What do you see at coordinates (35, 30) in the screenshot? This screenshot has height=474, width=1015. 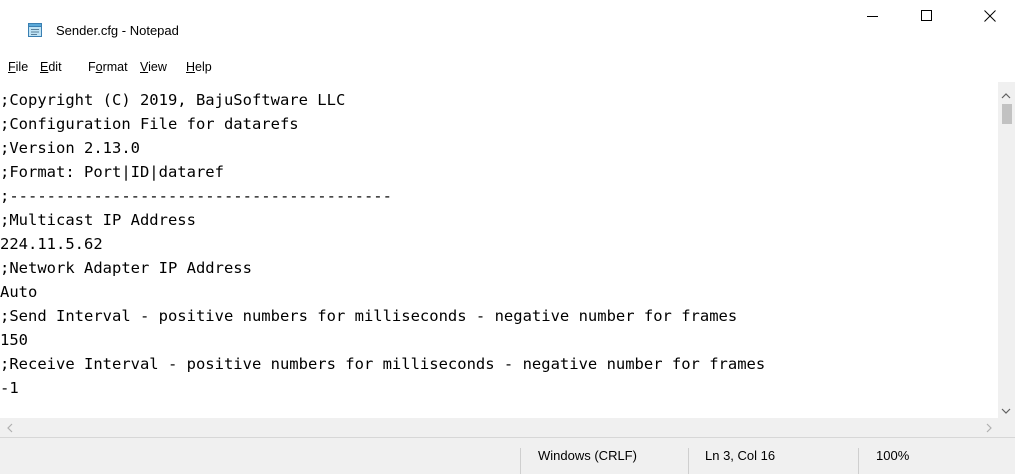 I see `notepad-icon` at bounding box center [35, 30].